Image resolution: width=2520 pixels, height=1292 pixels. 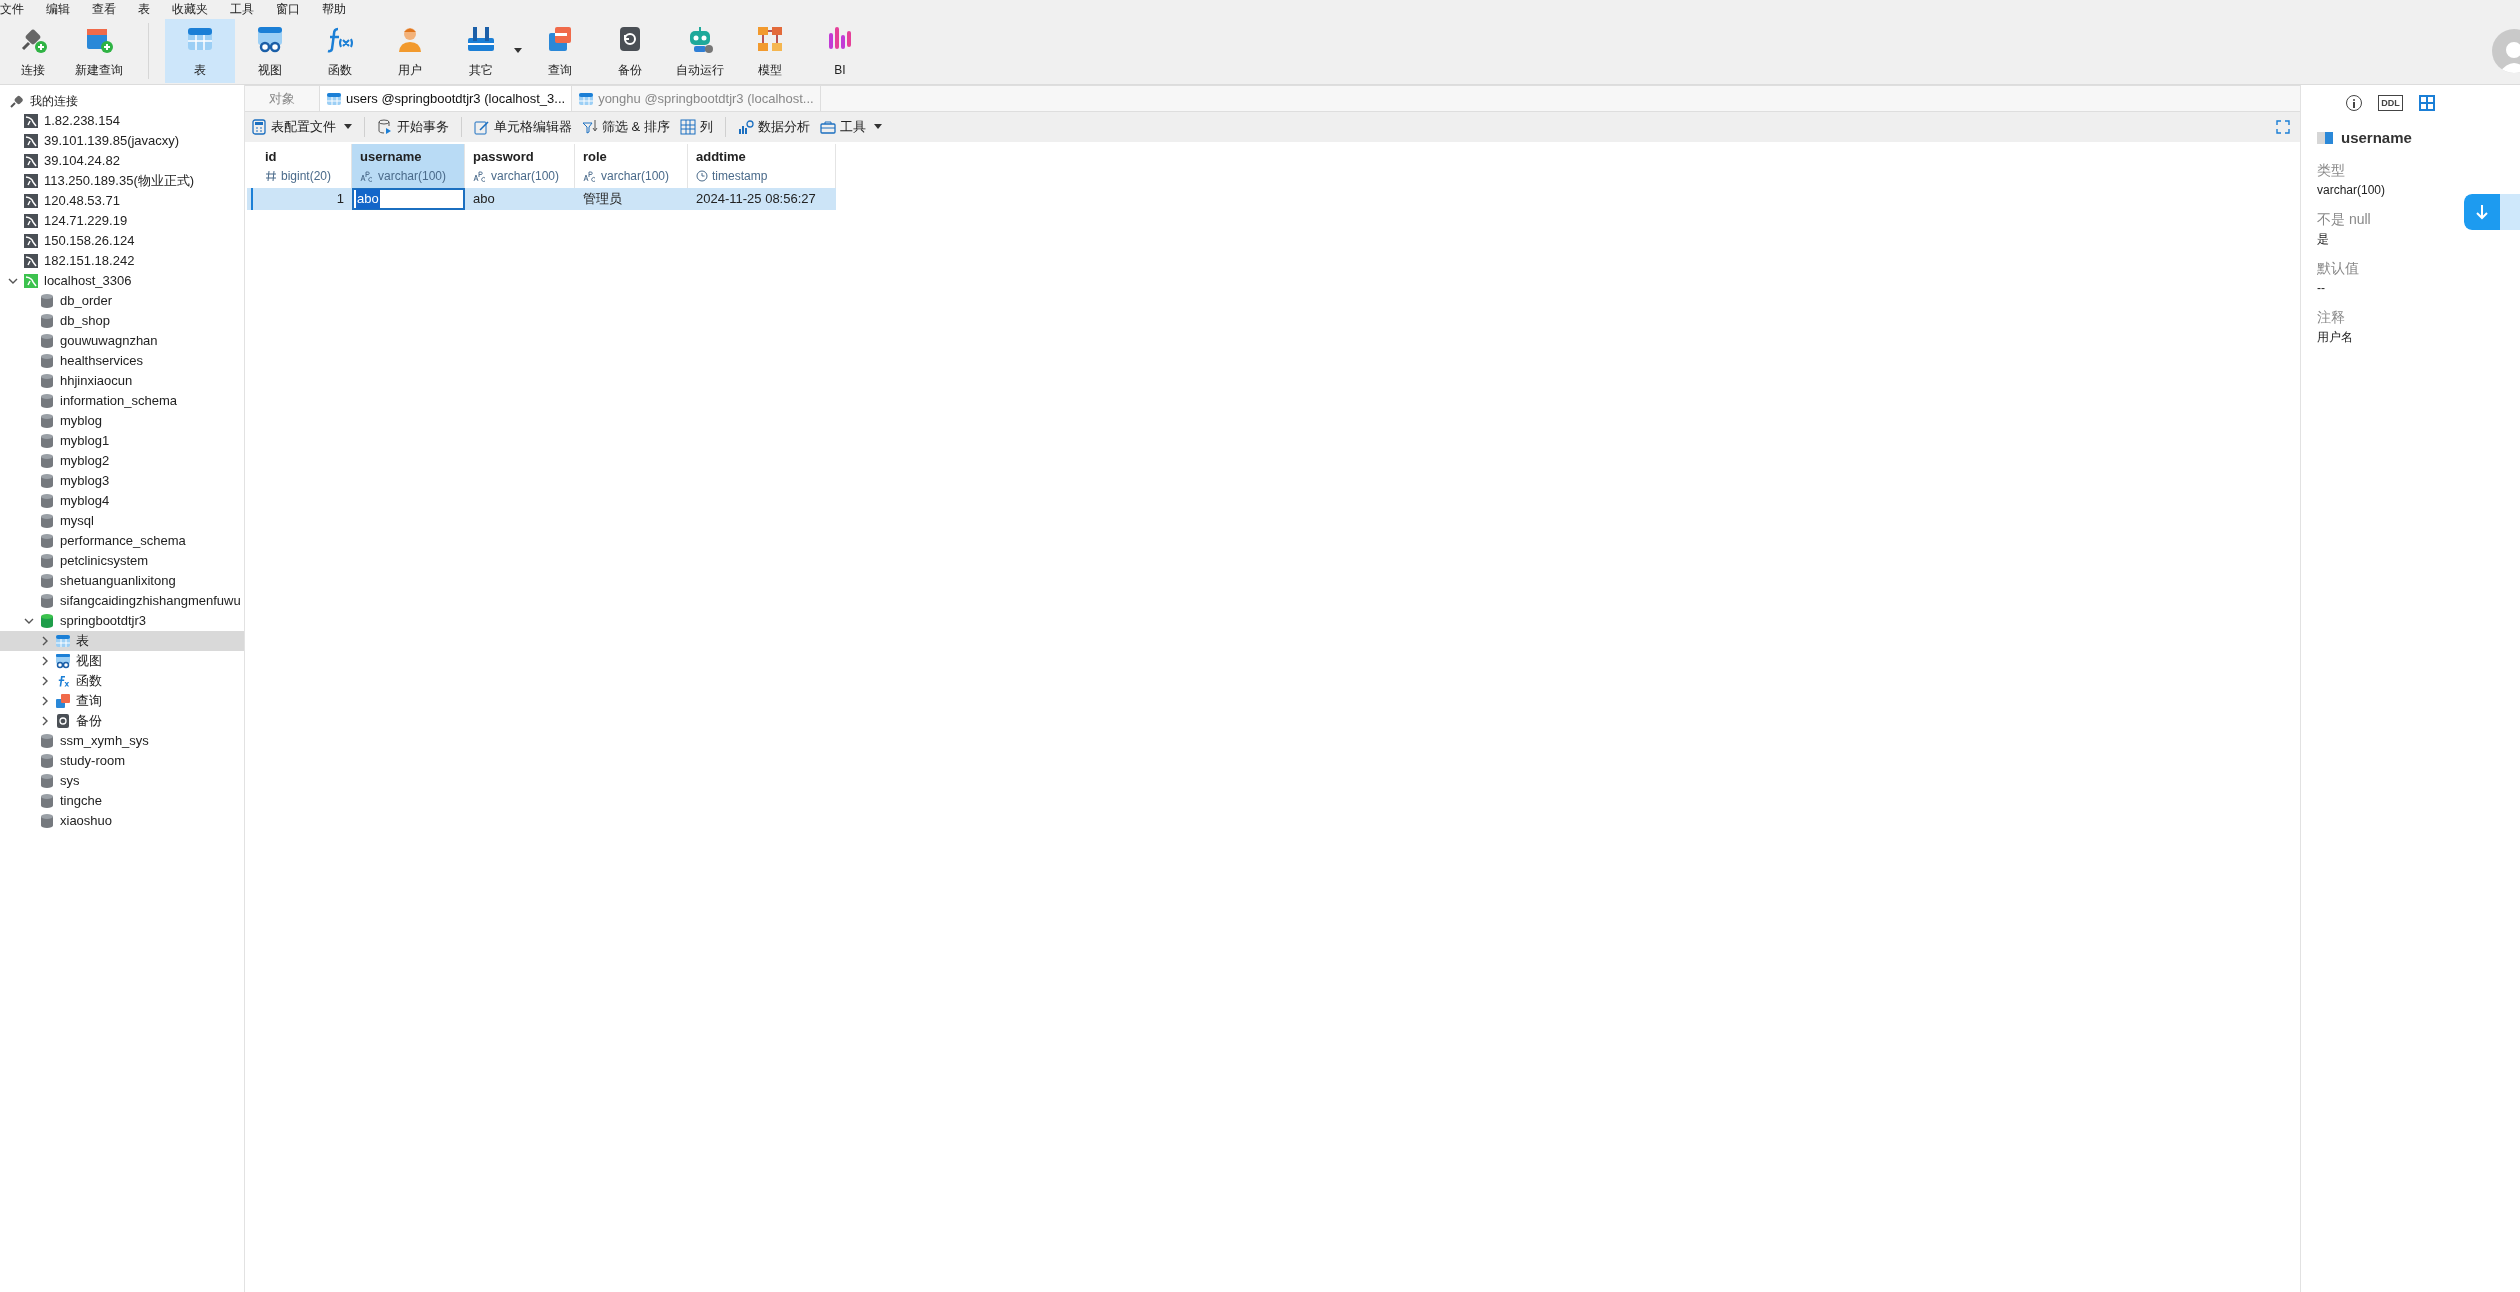 What do you see at coordinates (2331, 317) in the screenshot?
I see `property-label: 注释` at bounding box center [2331, 317].